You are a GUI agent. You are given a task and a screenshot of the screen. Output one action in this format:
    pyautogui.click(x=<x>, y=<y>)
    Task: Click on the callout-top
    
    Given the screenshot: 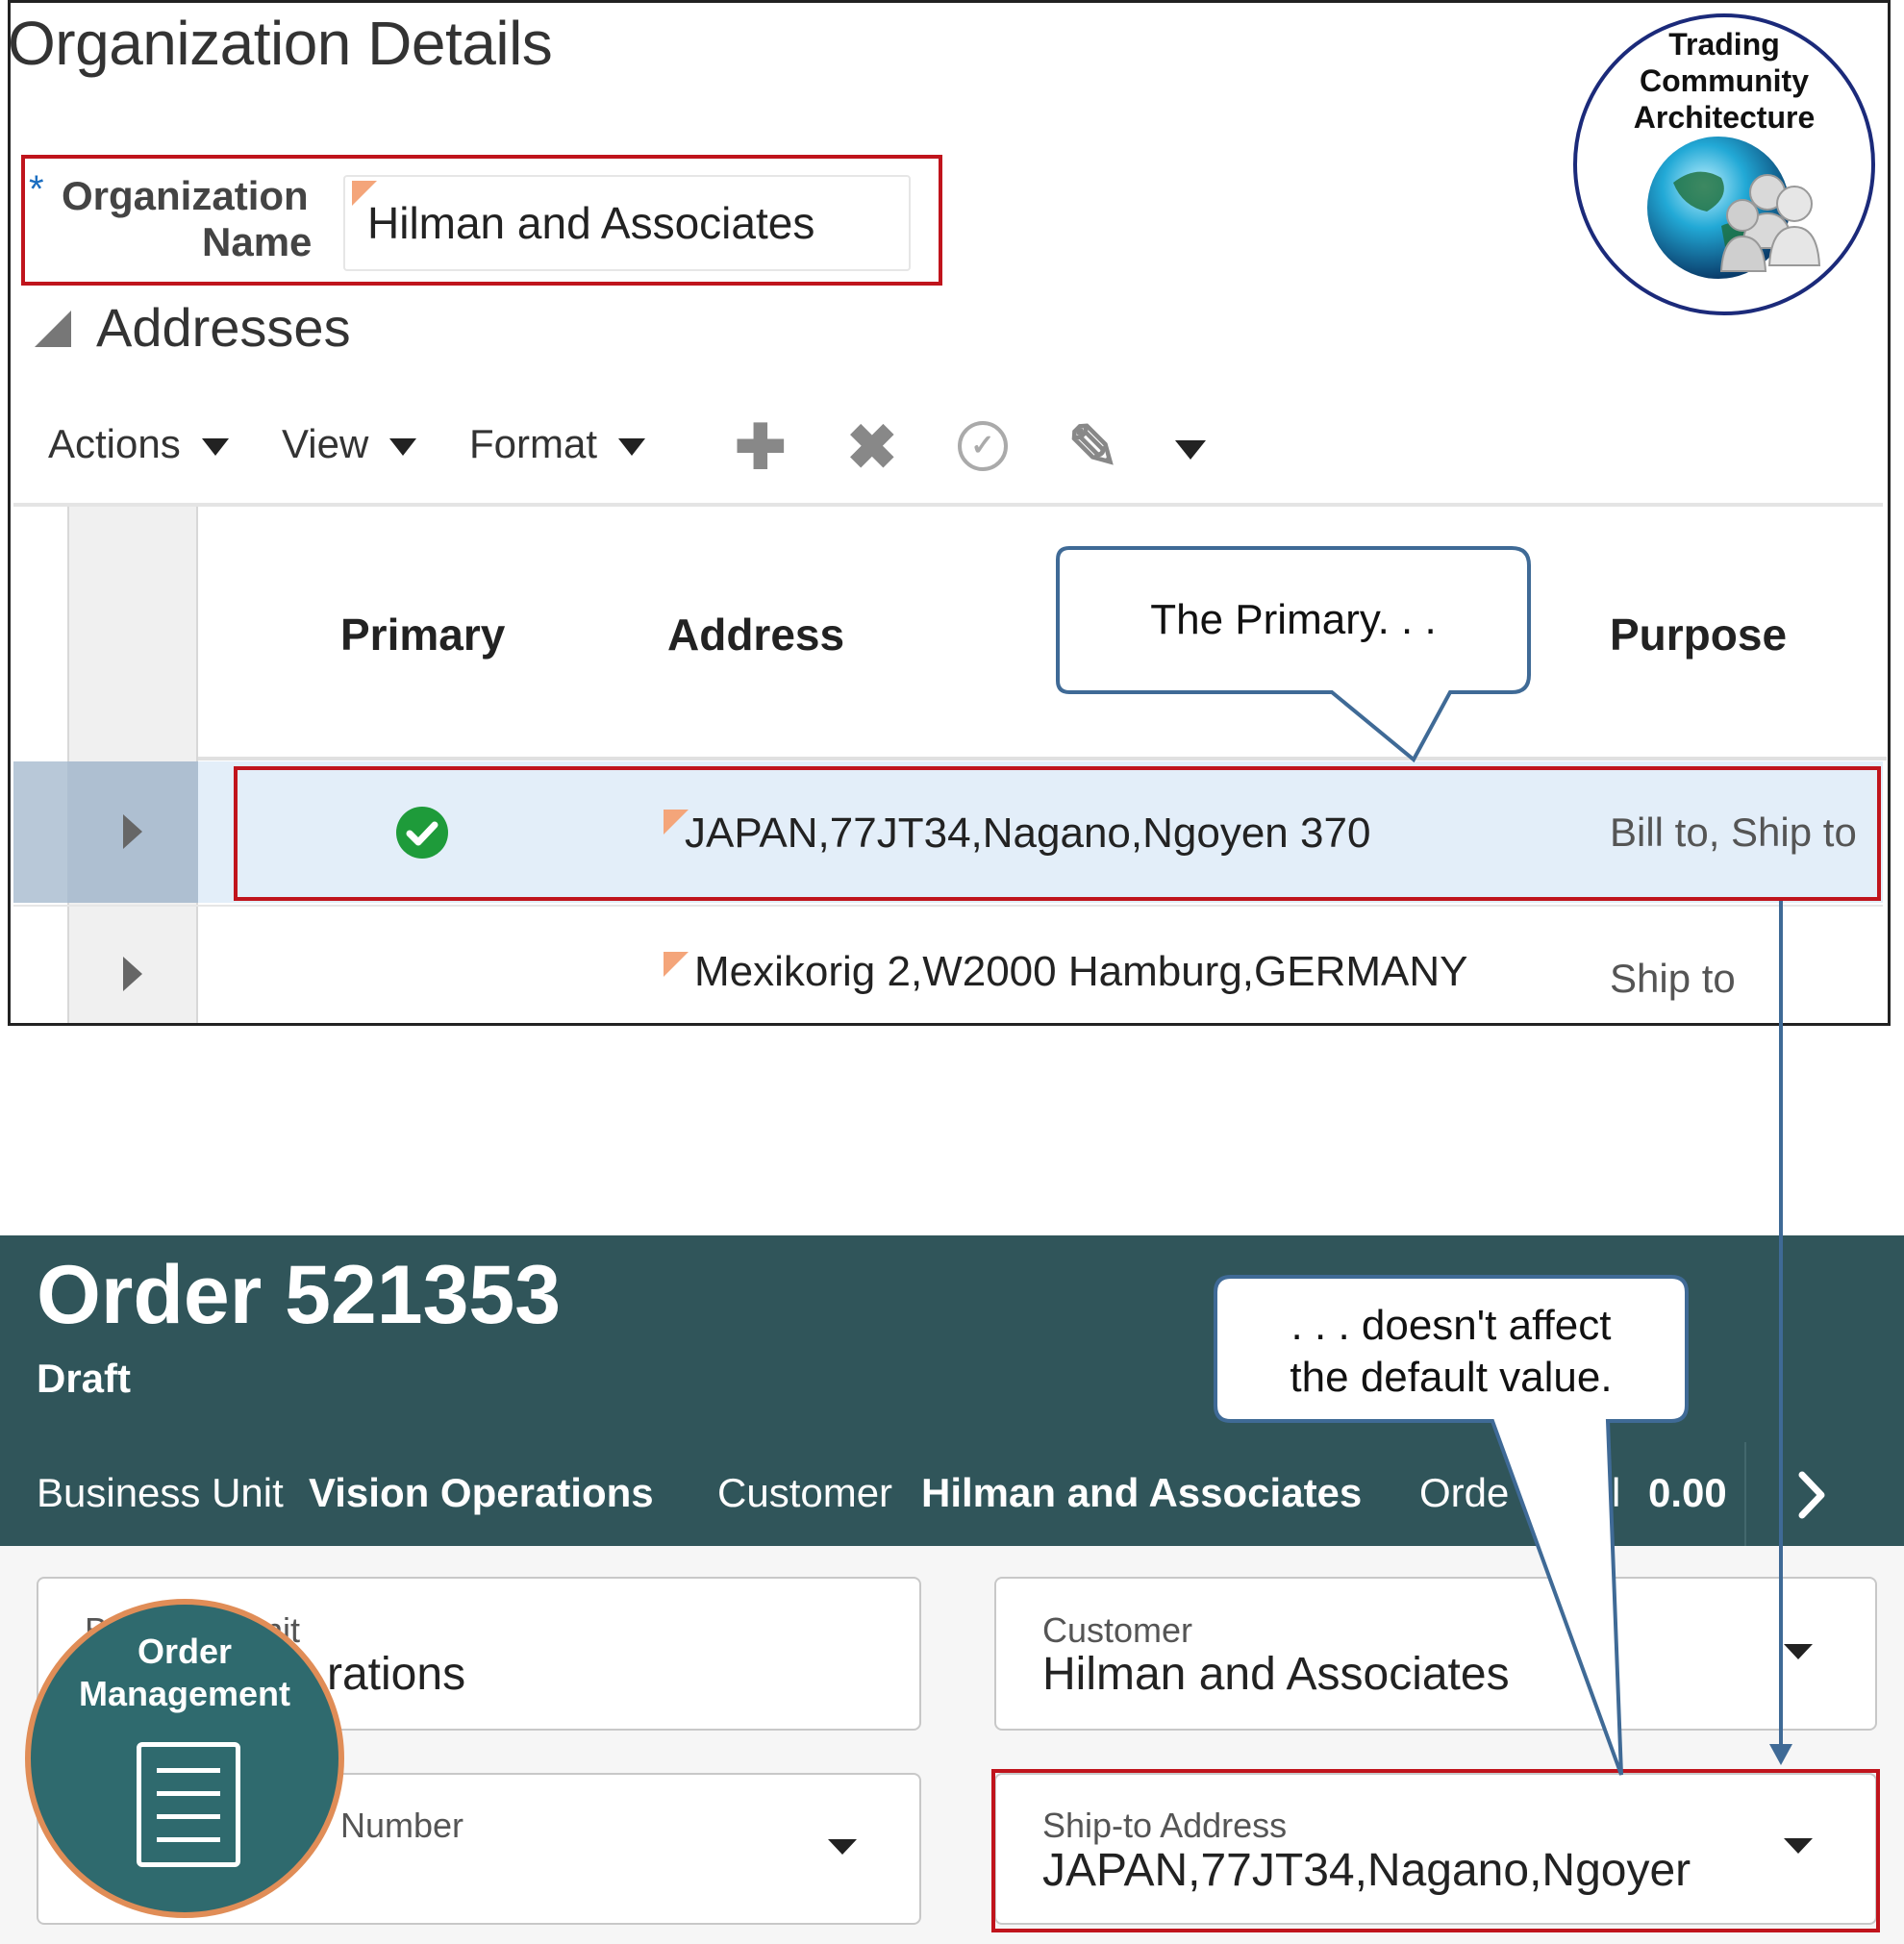 What is the action you would take?
    pyautogui.click(x=1294, y=654)
    